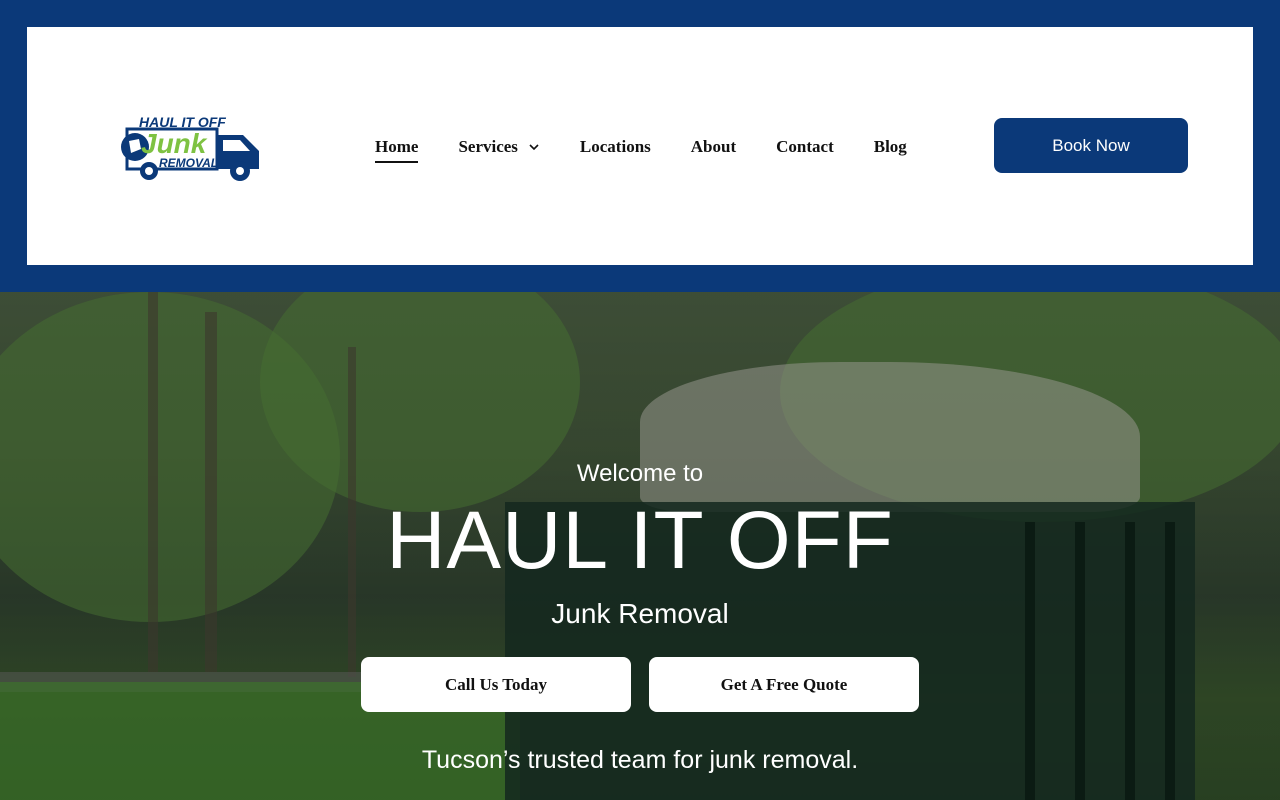 The image size is (1280, 800). Describe the element at coordinates (640, 613) in the screenshot. I see `hero-subtitle: Junk Removal` at that location.